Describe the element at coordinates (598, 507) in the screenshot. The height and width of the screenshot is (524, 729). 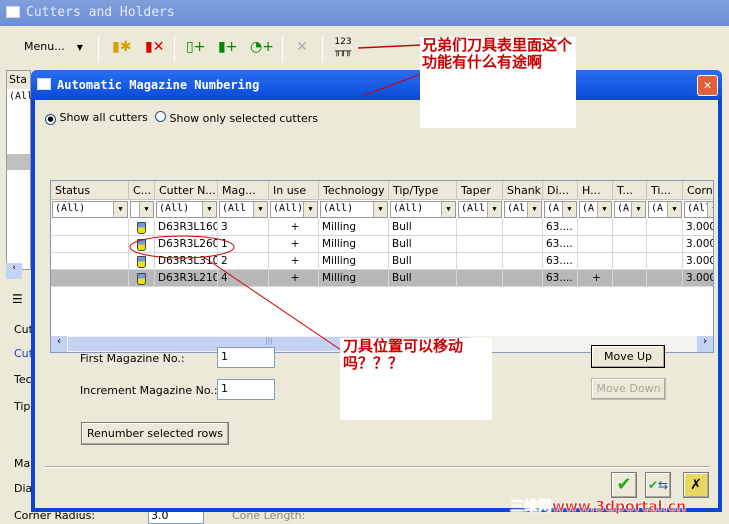
I see `watermark: 三维网www.3dportal.cn` at that location.